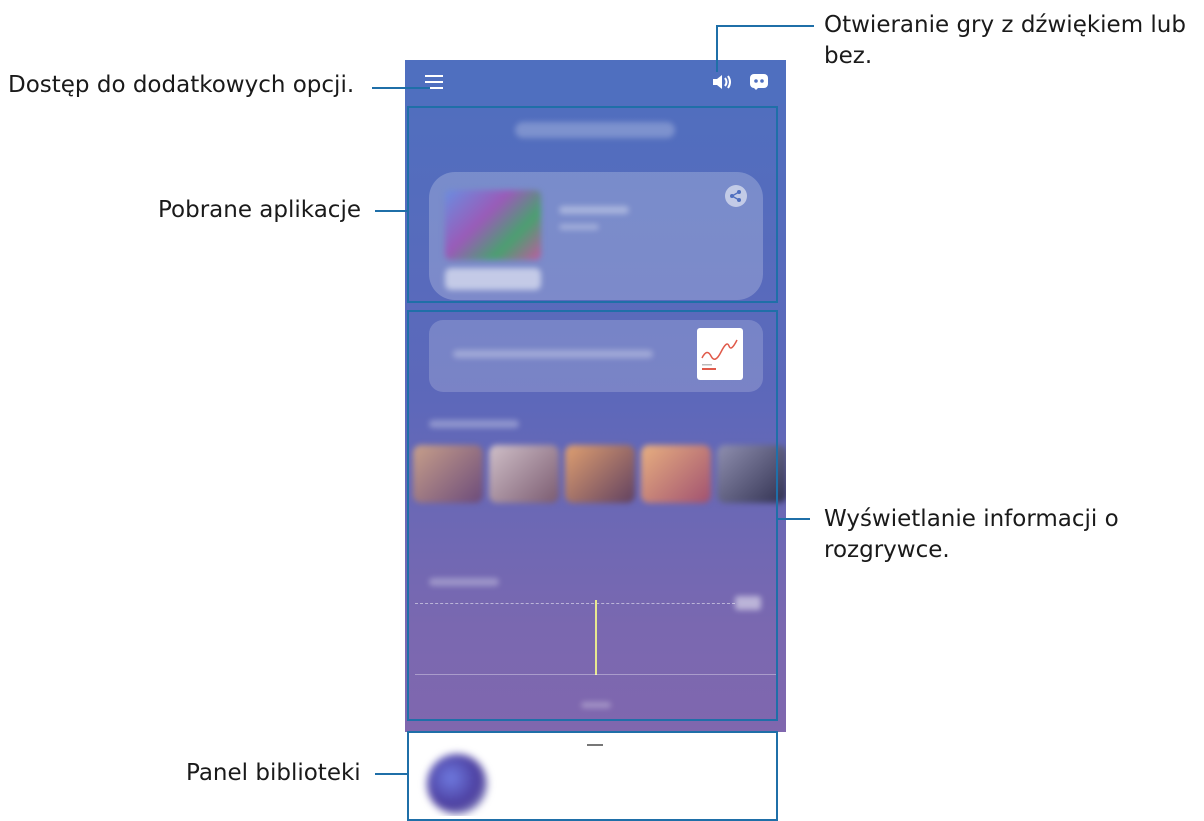  Describe the element at coordinates (848, 56) in the screenshot. I see `sound-callout-label-line2: bez.` at that location.